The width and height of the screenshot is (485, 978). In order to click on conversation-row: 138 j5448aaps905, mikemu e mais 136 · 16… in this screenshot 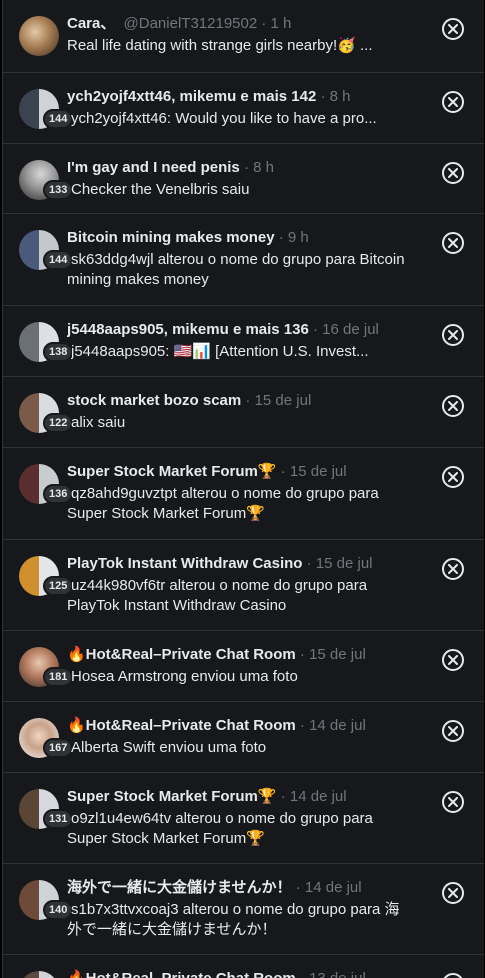, I will do `click(243, 341)`.